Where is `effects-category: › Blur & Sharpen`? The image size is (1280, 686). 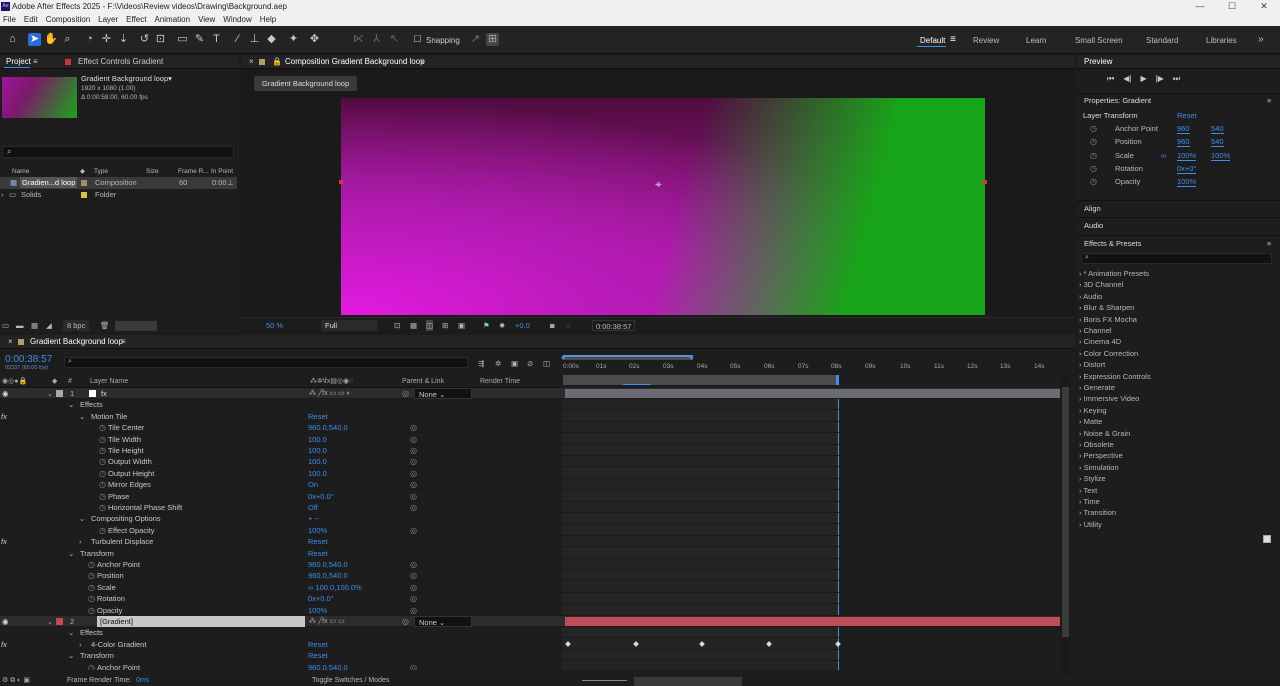 effects-category: › Blur & Sharpen is located at coordinates (1106, 307).